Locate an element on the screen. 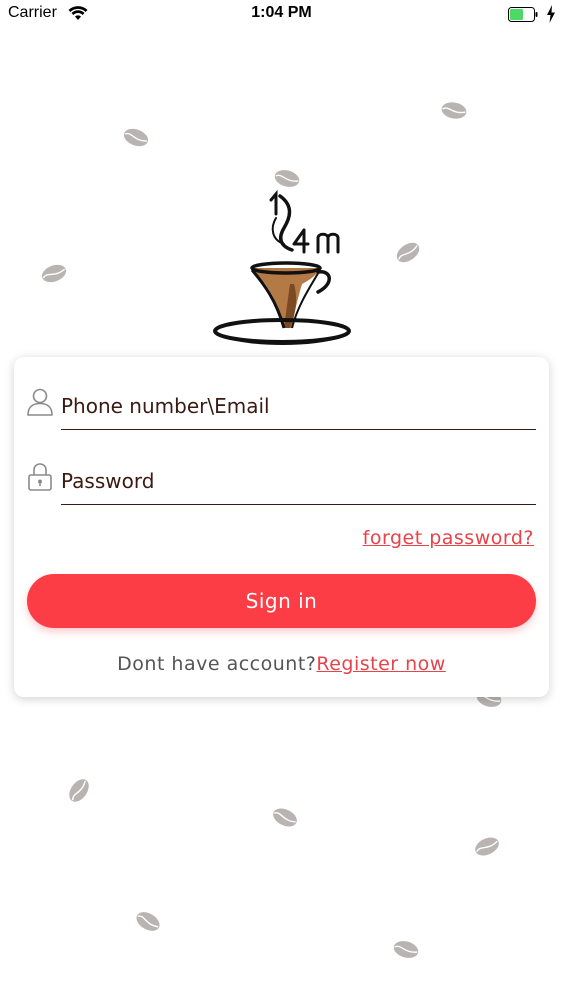  sign-in-button: Sign in is located at coordinates (281, 601).